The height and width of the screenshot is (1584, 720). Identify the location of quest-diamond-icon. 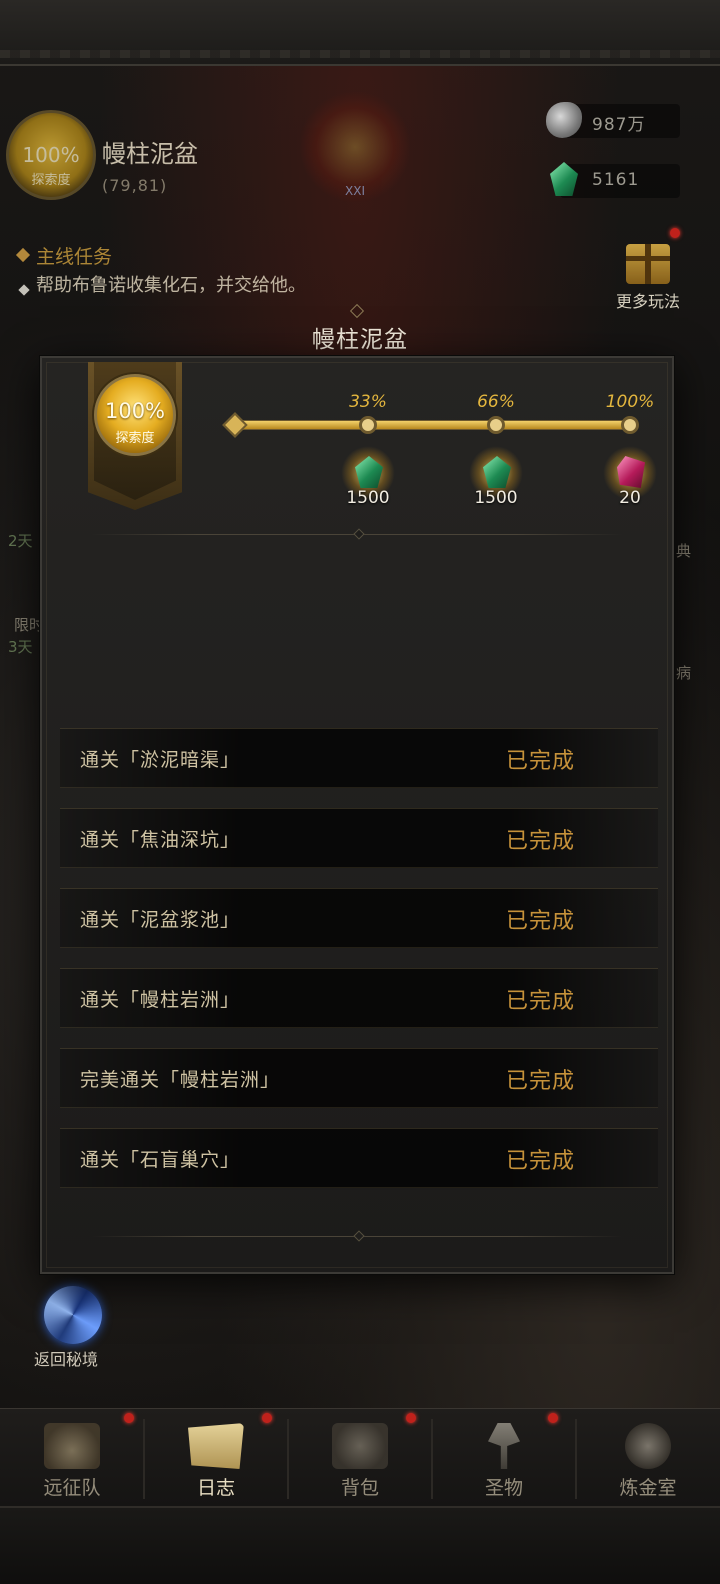
(23, 255).